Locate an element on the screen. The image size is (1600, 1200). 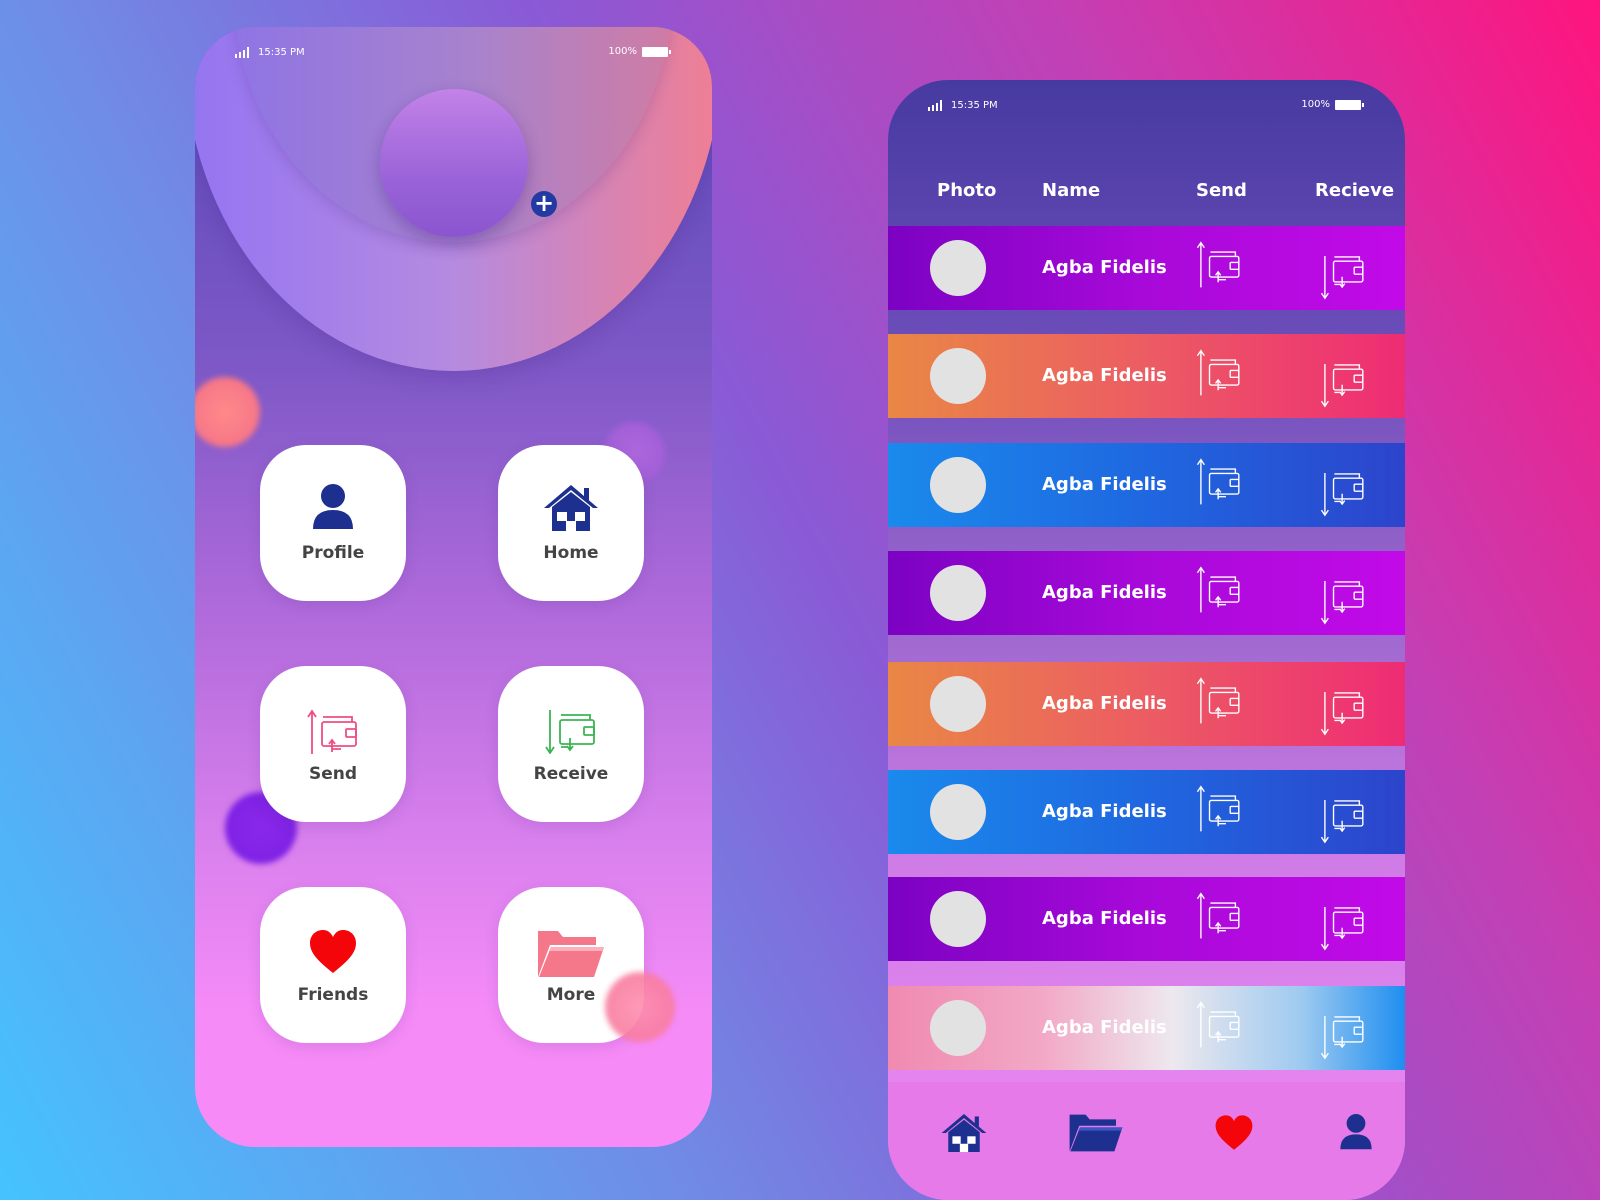
tile-label: Receive is located at coordinates (571, 774).